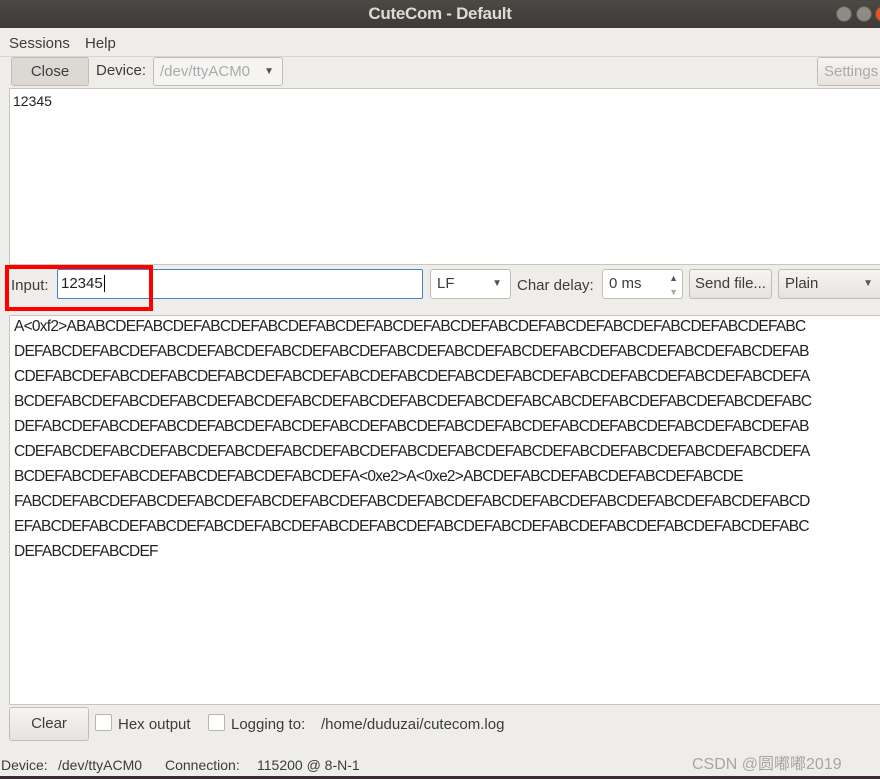 The width and height of the screenshot is (880, 779). I want to click on log-path: /home/duduzai/cutecom.log, so click(413, 724).